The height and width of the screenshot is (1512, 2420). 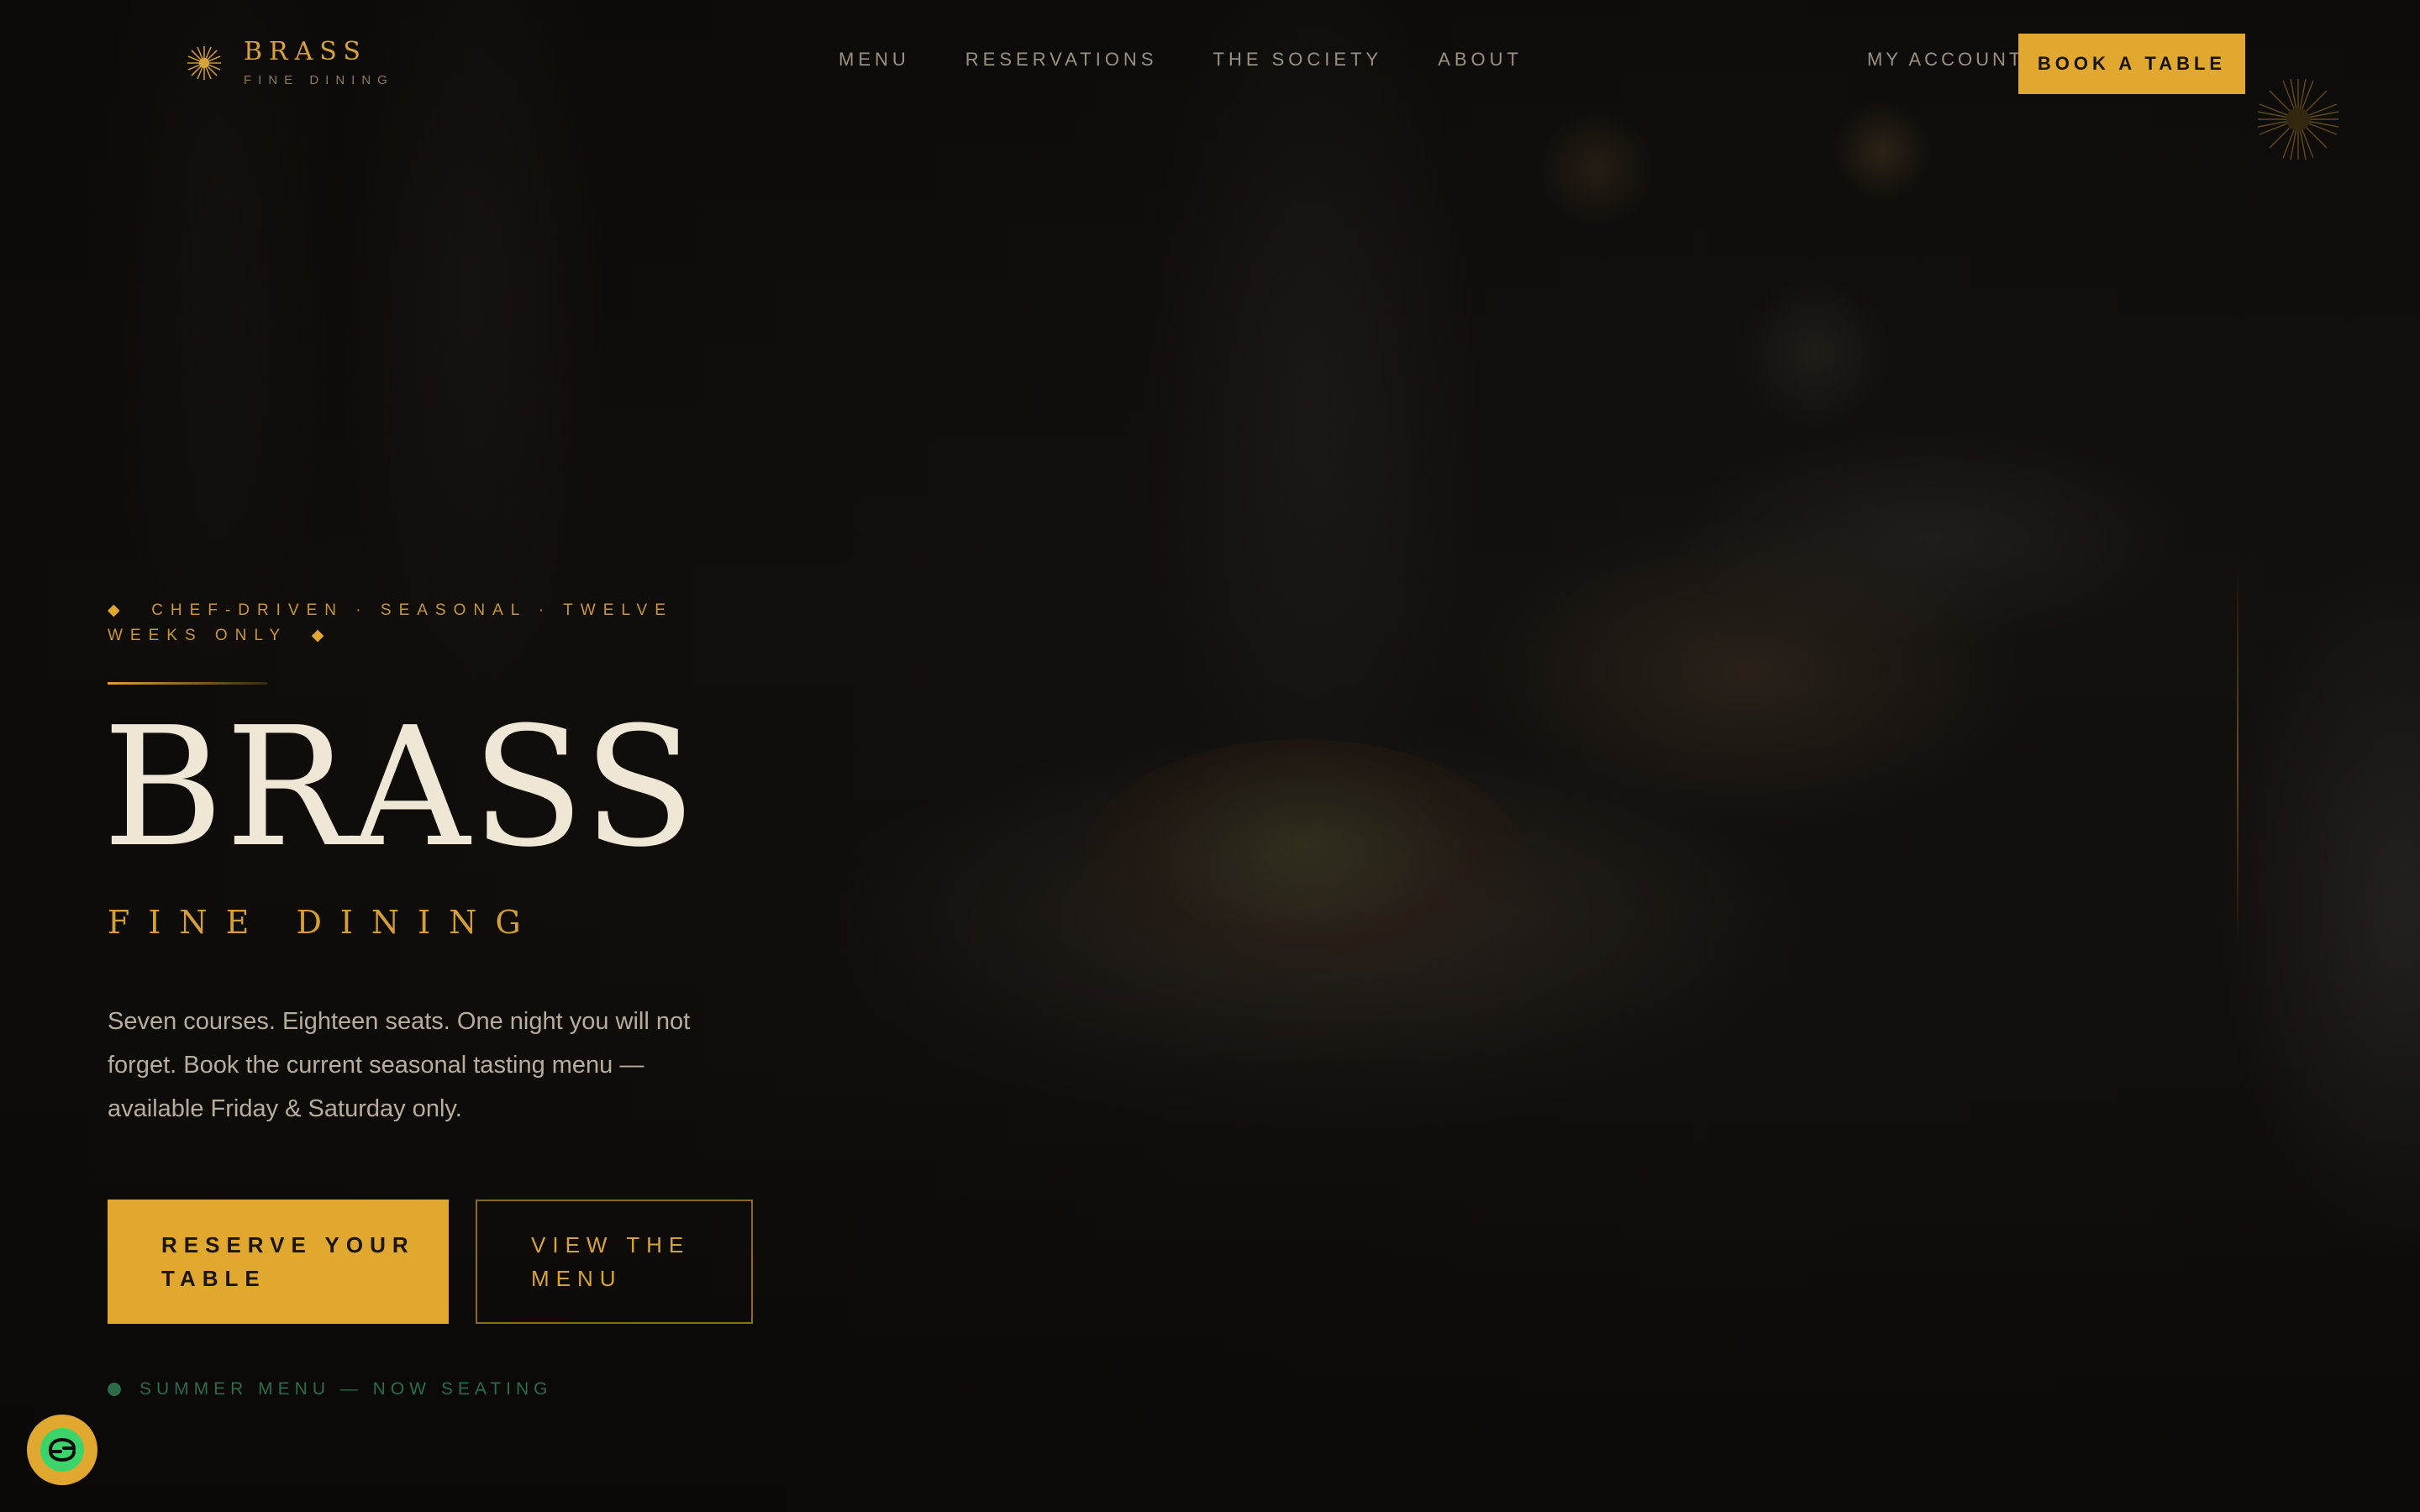 I want to click on nav-item-about: ABOUT, so click(x=1480, y=60).